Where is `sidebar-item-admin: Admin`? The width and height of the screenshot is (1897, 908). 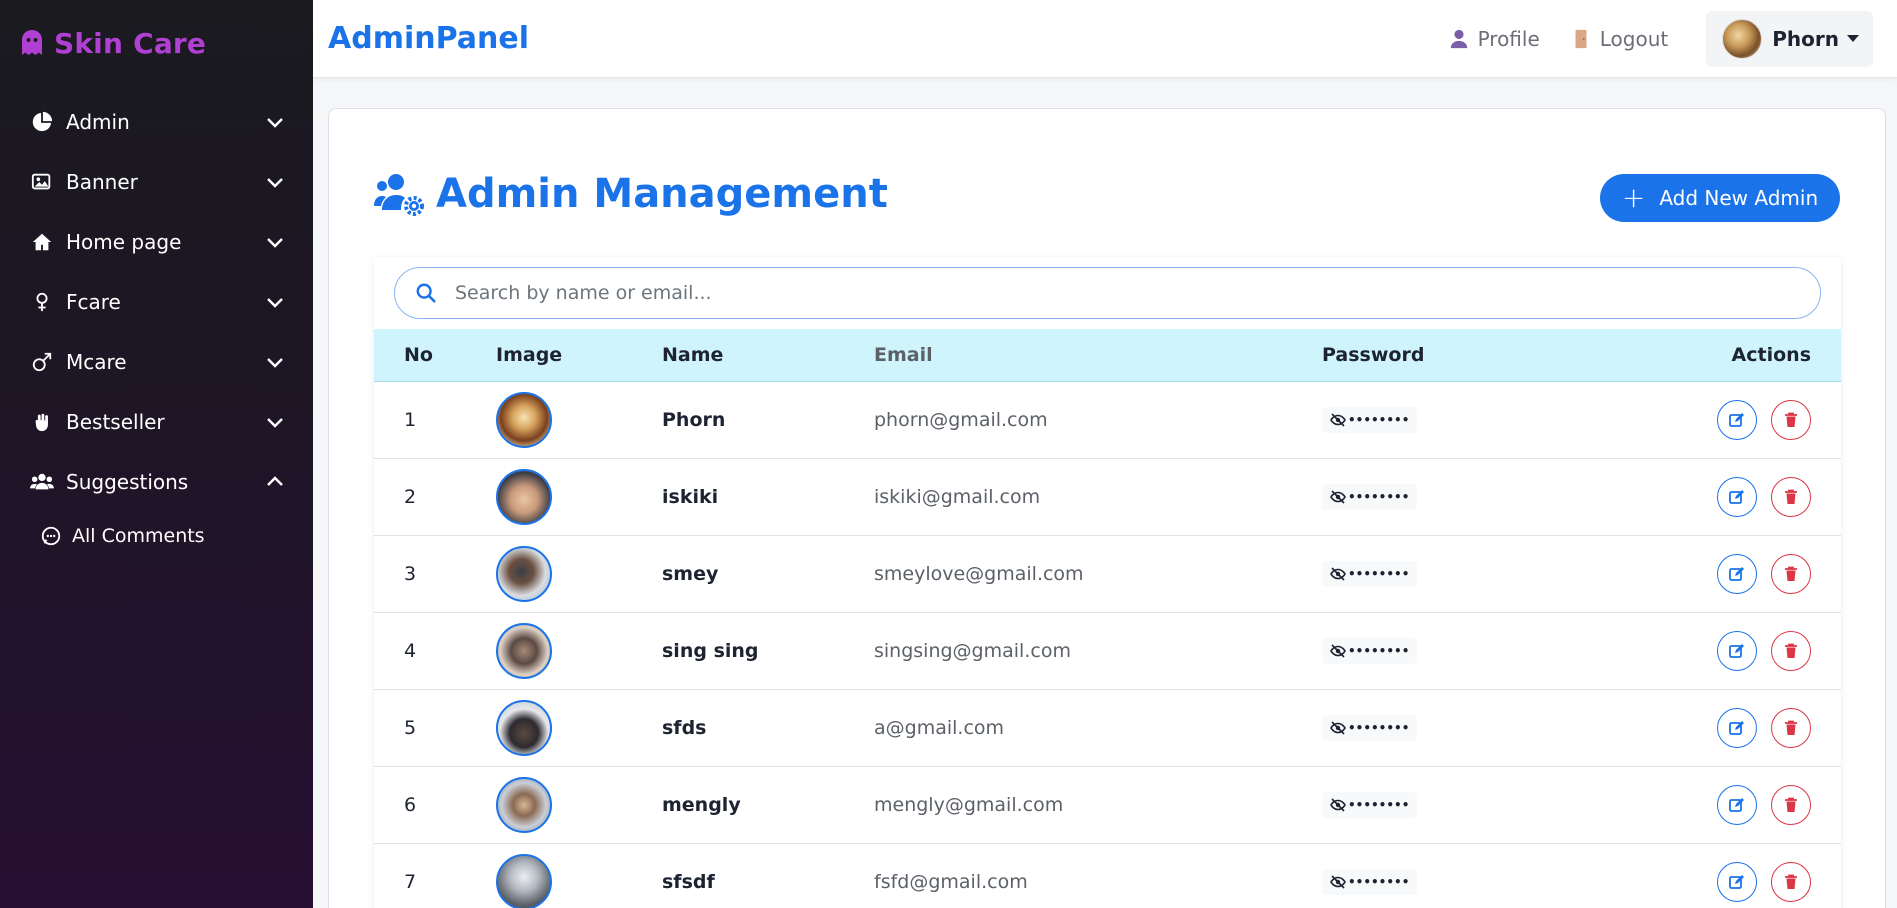 sidebar-item-admin: Admin is located at coordinates (156, 122).